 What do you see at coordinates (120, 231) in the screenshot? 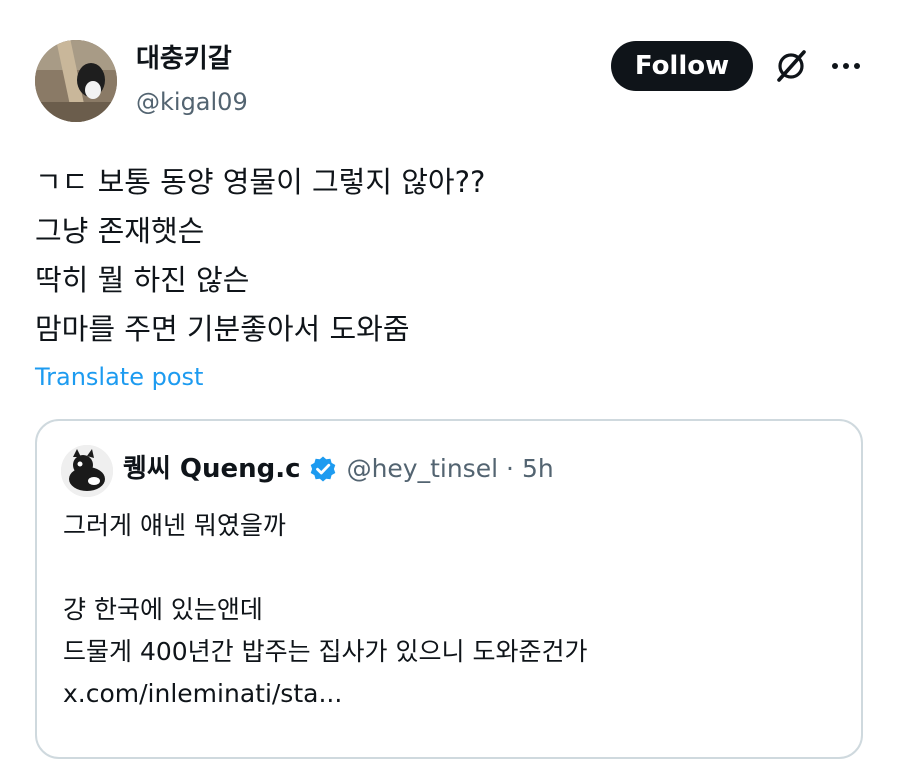
I see `post-line: 그냥 존재햇슨` at bounding box center [120, 231].